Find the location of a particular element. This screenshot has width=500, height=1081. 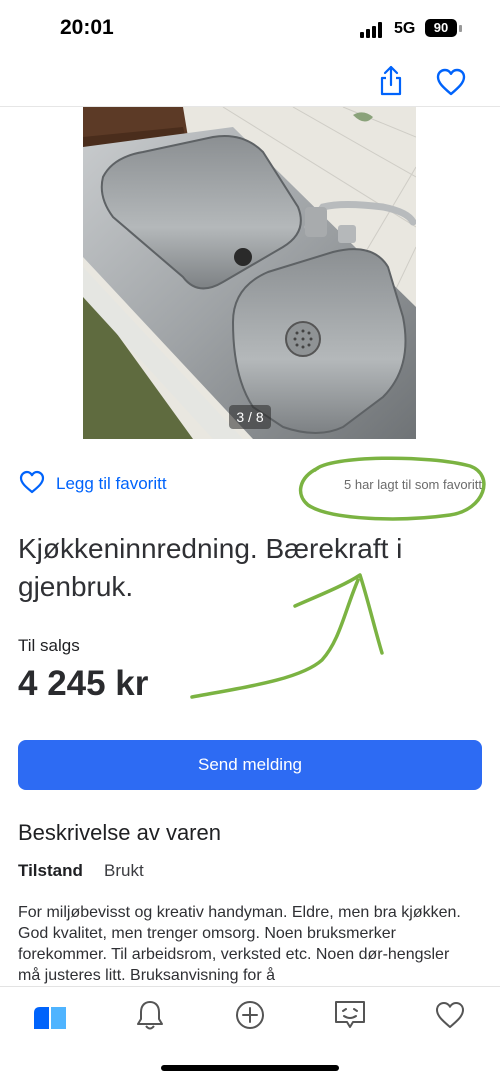

description-heading: Beskrivelse av varen is located at coordinates (119, 832).